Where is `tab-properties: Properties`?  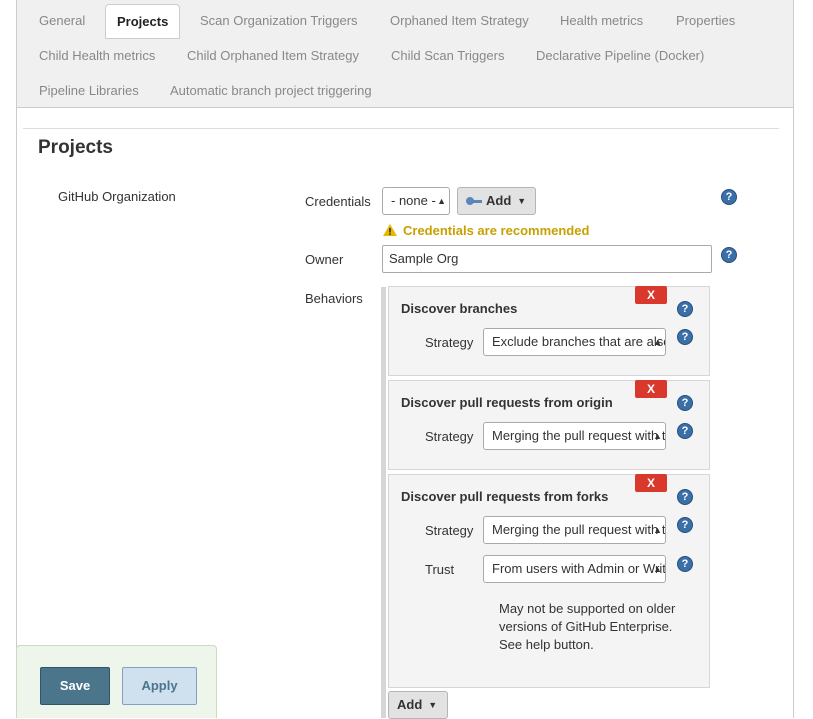 tab-properties: Properties is located at coordinates (705, 21).